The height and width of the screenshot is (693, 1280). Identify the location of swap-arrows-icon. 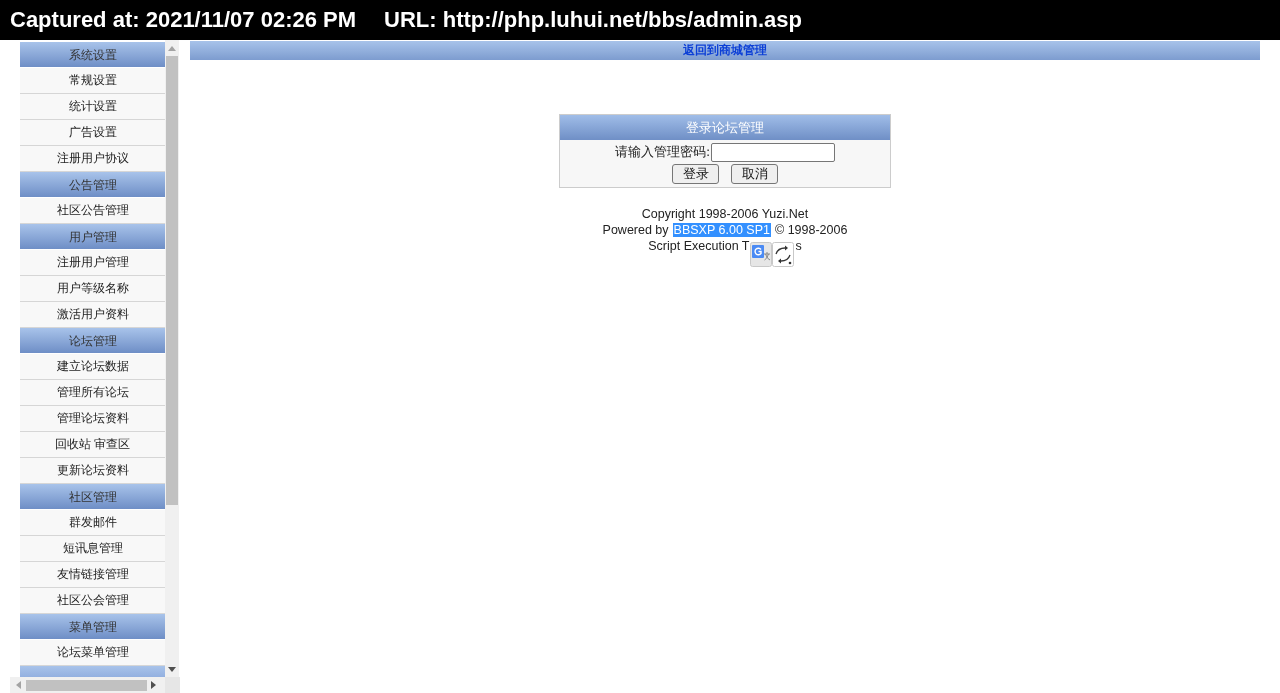
(783, 254).